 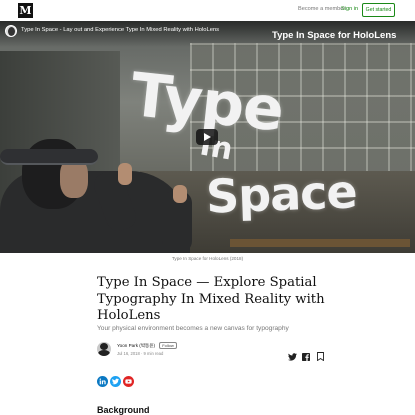 What do you see at coordinates (207, 258) in the screenshot?
I see `video-caption: Type In Space for HoloLens (2018)` at bounding box center [207, 258].